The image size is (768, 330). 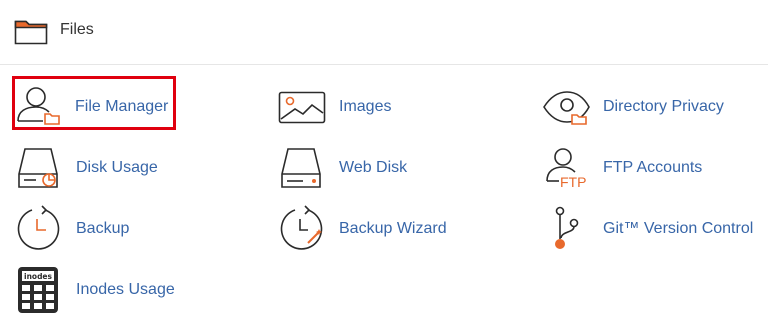 What do you see at coordinates (38, 168) in the screenshot?
I see `disk-chart-icon` at bounding box center [38, 168].